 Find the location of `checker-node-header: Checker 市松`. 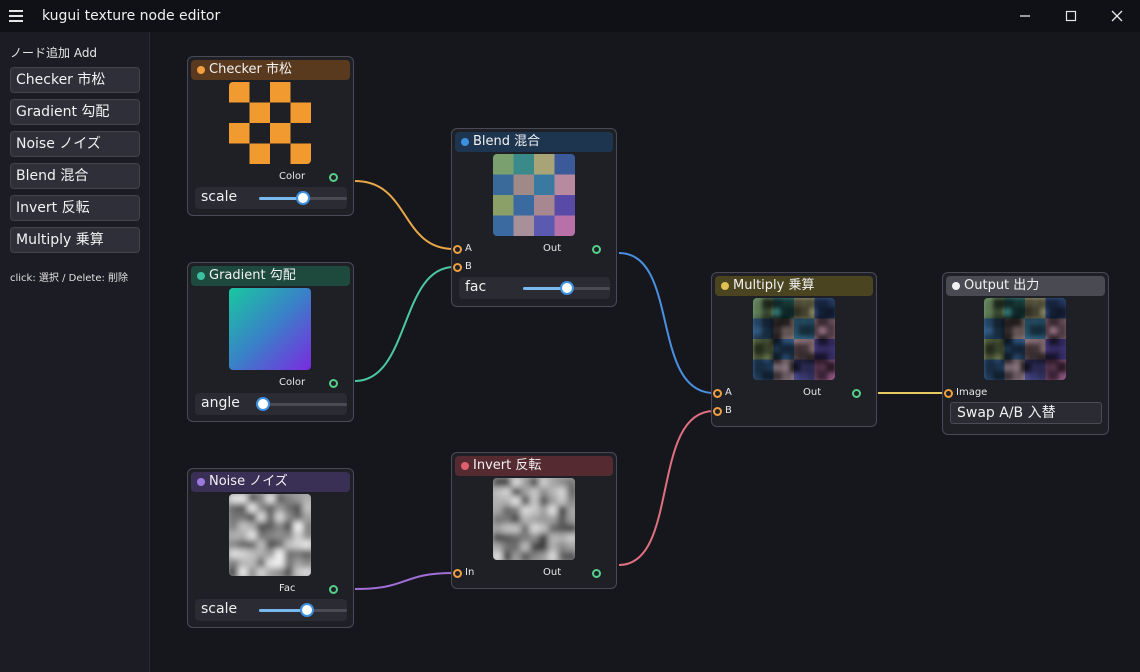

checker-node-header: Checker 市松 is located at coordinates (270, 70).